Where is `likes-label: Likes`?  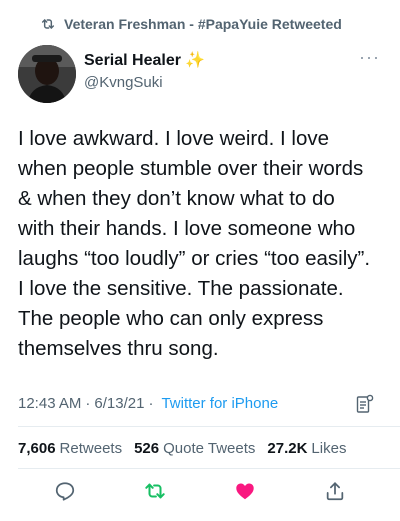 likes-label: Likes is located at coordinates (329, 448).